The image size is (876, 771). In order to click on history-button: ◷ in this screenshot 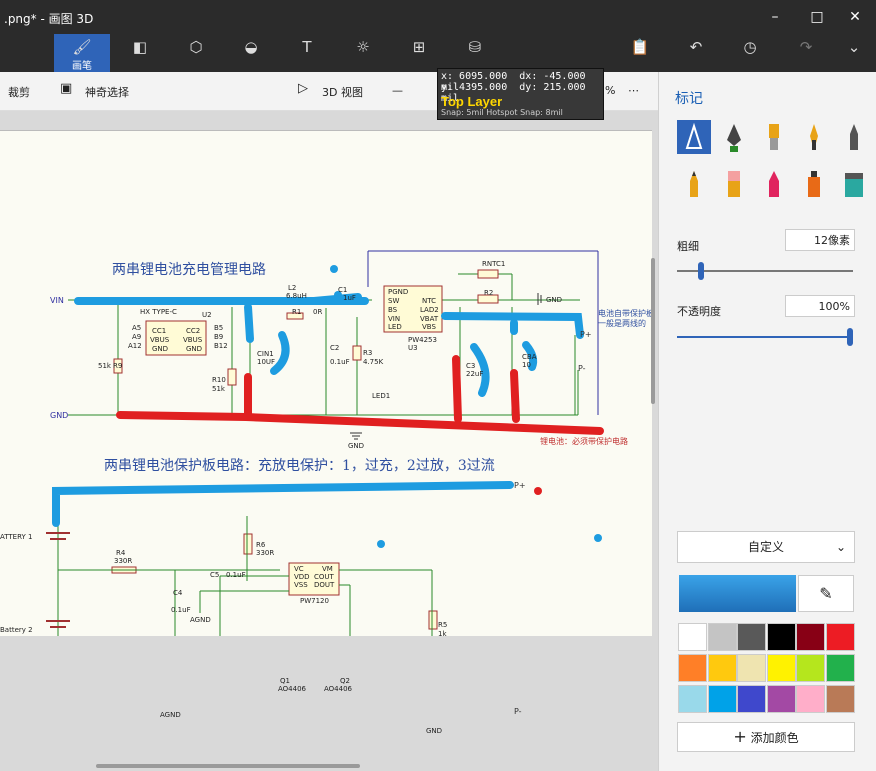, I will do `click(750, 53)`.